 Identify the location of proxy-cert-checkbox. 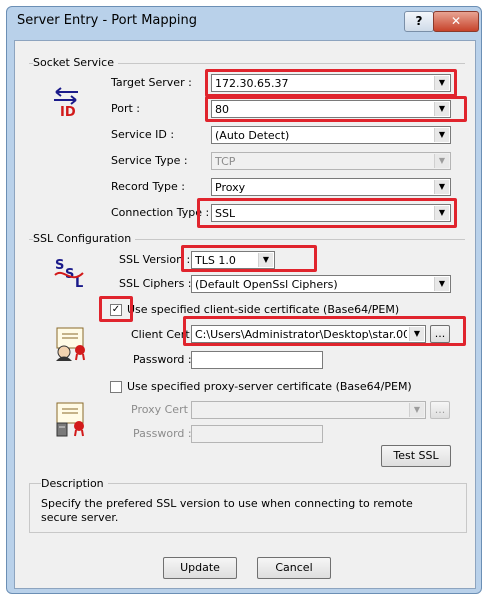
(116, 387).